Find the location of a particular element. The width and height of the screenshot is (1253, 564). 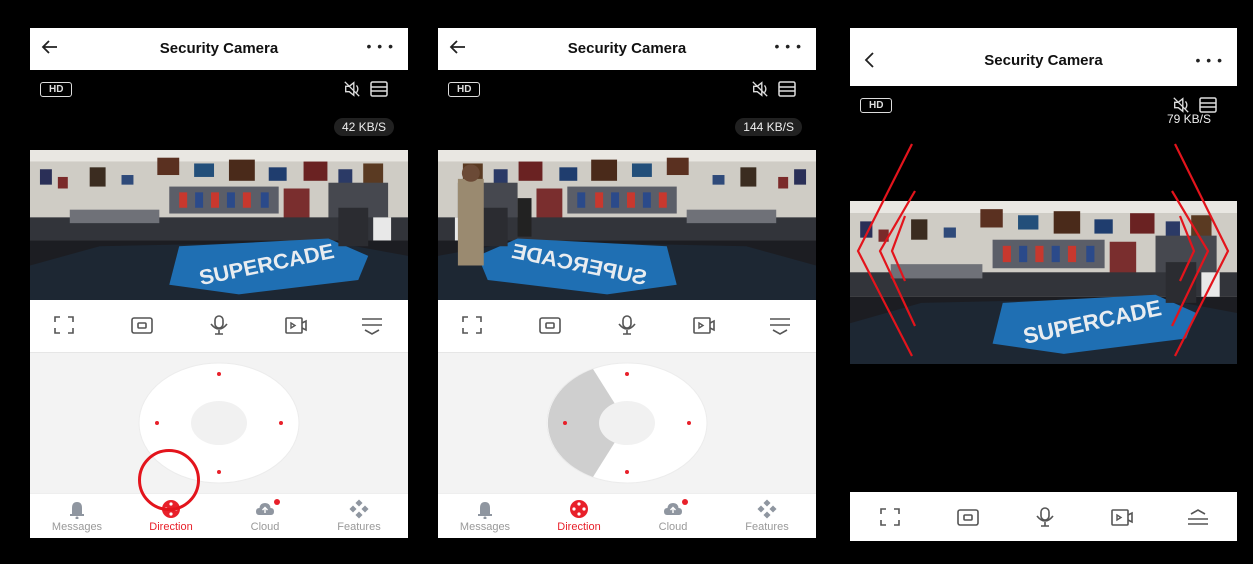

video-area: HD 144 KB/S is located at coordinates (627, 187).